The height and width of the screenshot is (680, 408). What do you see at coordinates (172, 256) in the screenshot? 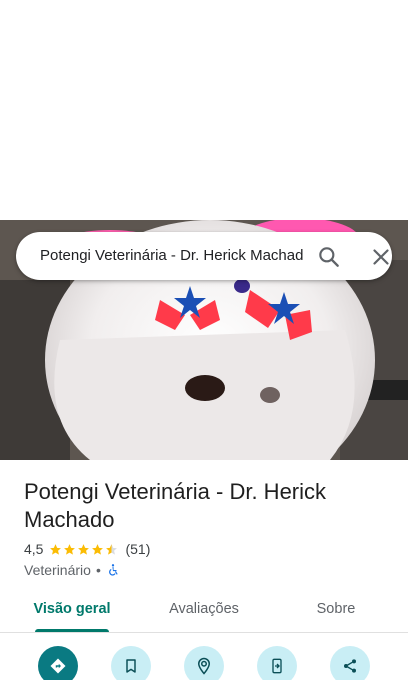
I see `search-input: Potengi Veterinária - Dr. Herick Machado` at bounding box center [172, 256].